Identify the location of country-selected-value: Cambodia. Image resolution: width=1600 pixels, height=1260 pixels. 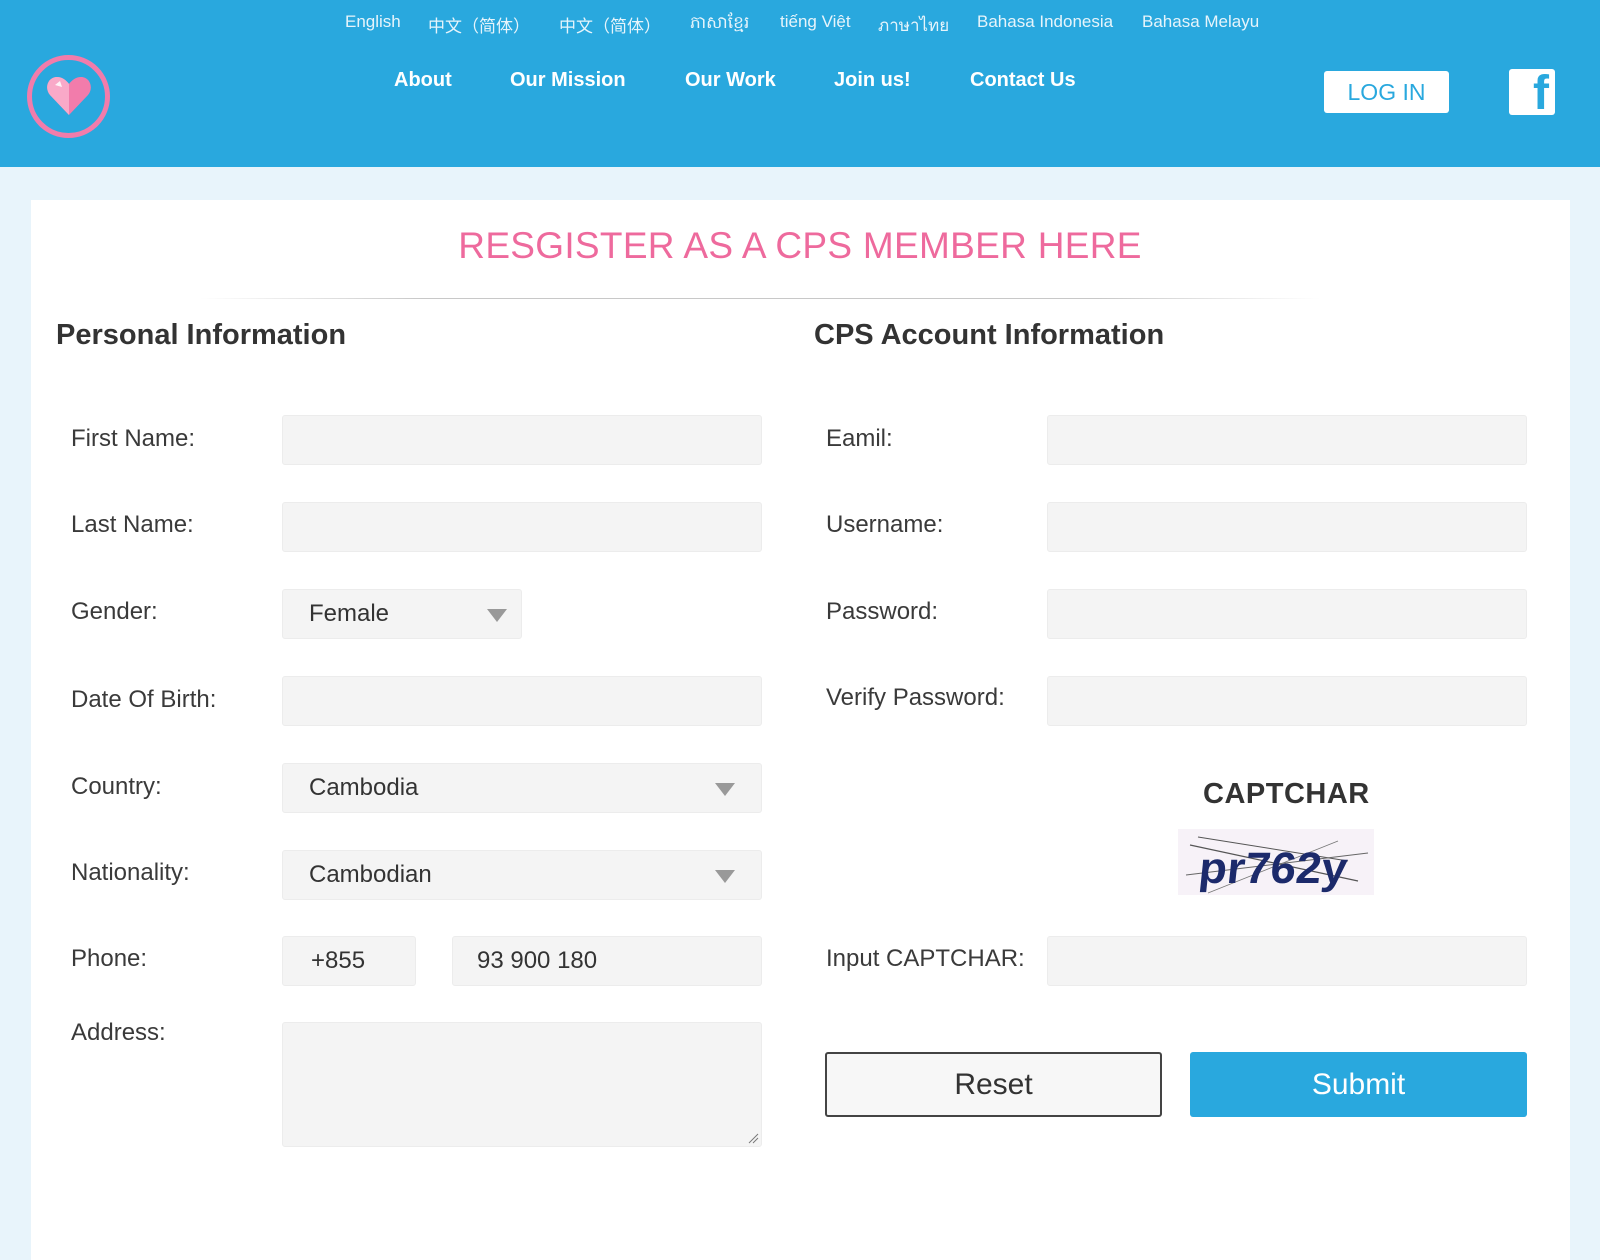
(364, 787).